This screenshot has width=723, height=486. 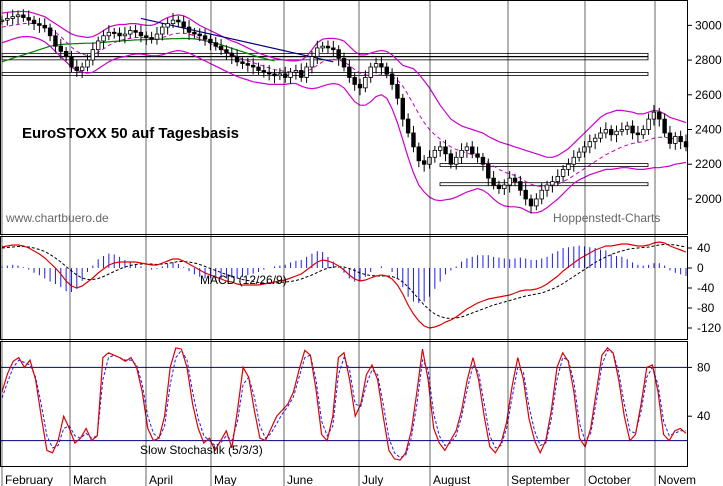 I want to click on month-label: Novem, so click(x=677, y=479).